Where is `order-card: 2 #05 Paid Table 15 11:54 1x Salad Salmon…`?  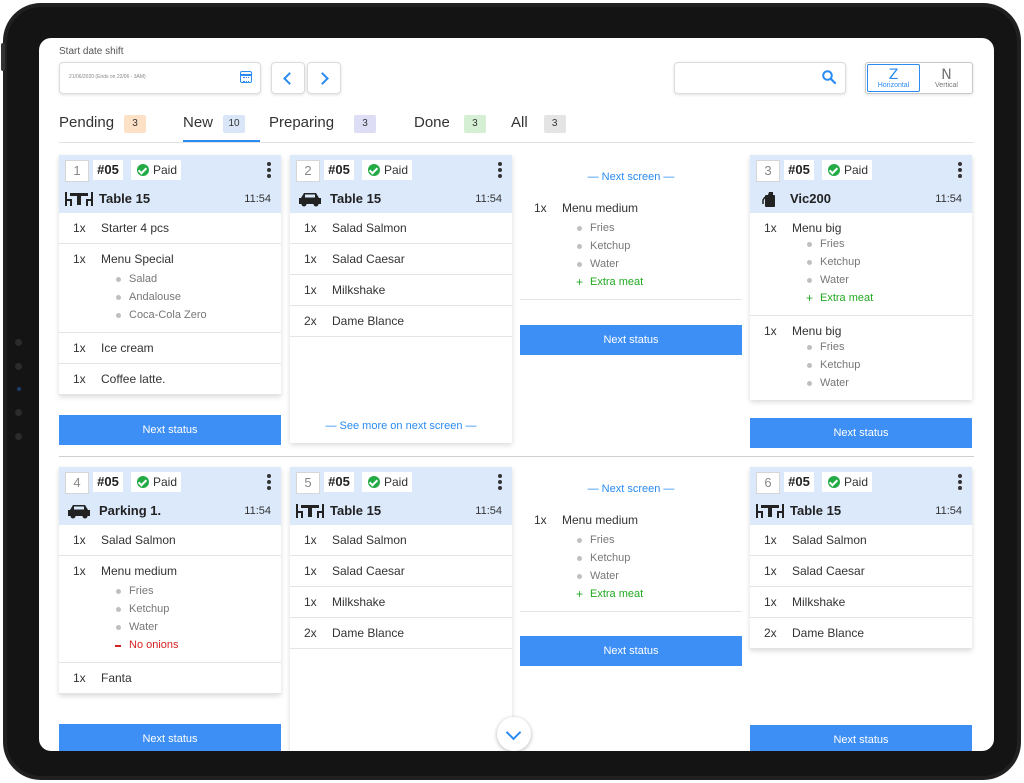
order-card: 2 #05 Paid Table 15 11:54 1x Salad Salmon… is located at coordinates (401, 299).